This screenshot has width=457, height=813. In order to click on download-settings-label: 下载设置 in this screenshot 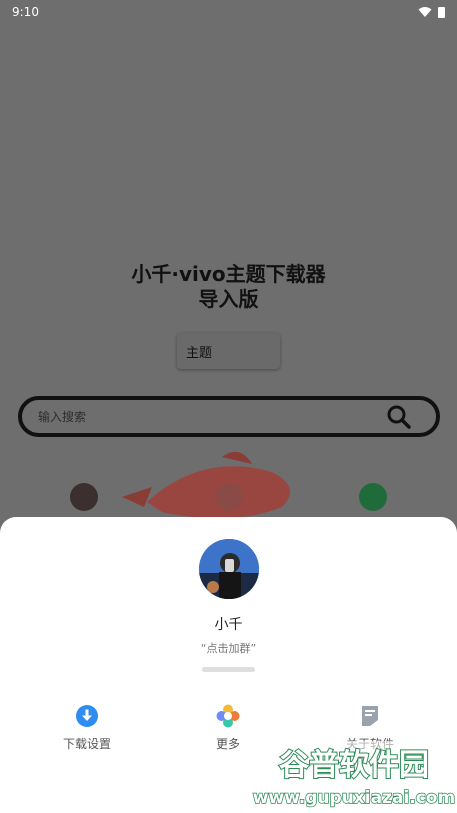, I will do `click(86, 744)`.